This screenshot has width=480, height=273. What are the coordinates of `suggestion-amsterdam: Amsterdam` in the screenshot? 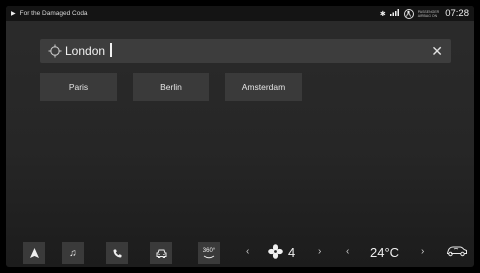 It's located at (263, 87).